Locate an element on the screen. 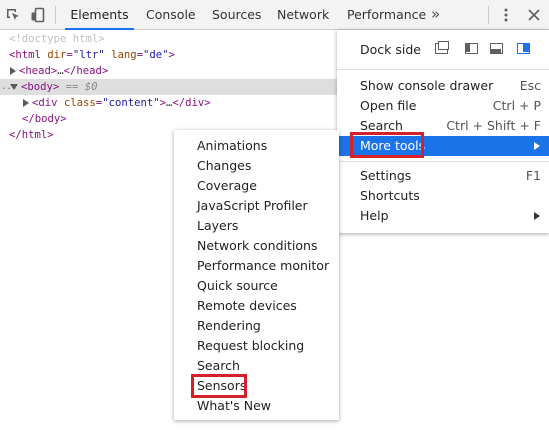  doctype-text: <!doctype html> is located at coordinates (57, 39).